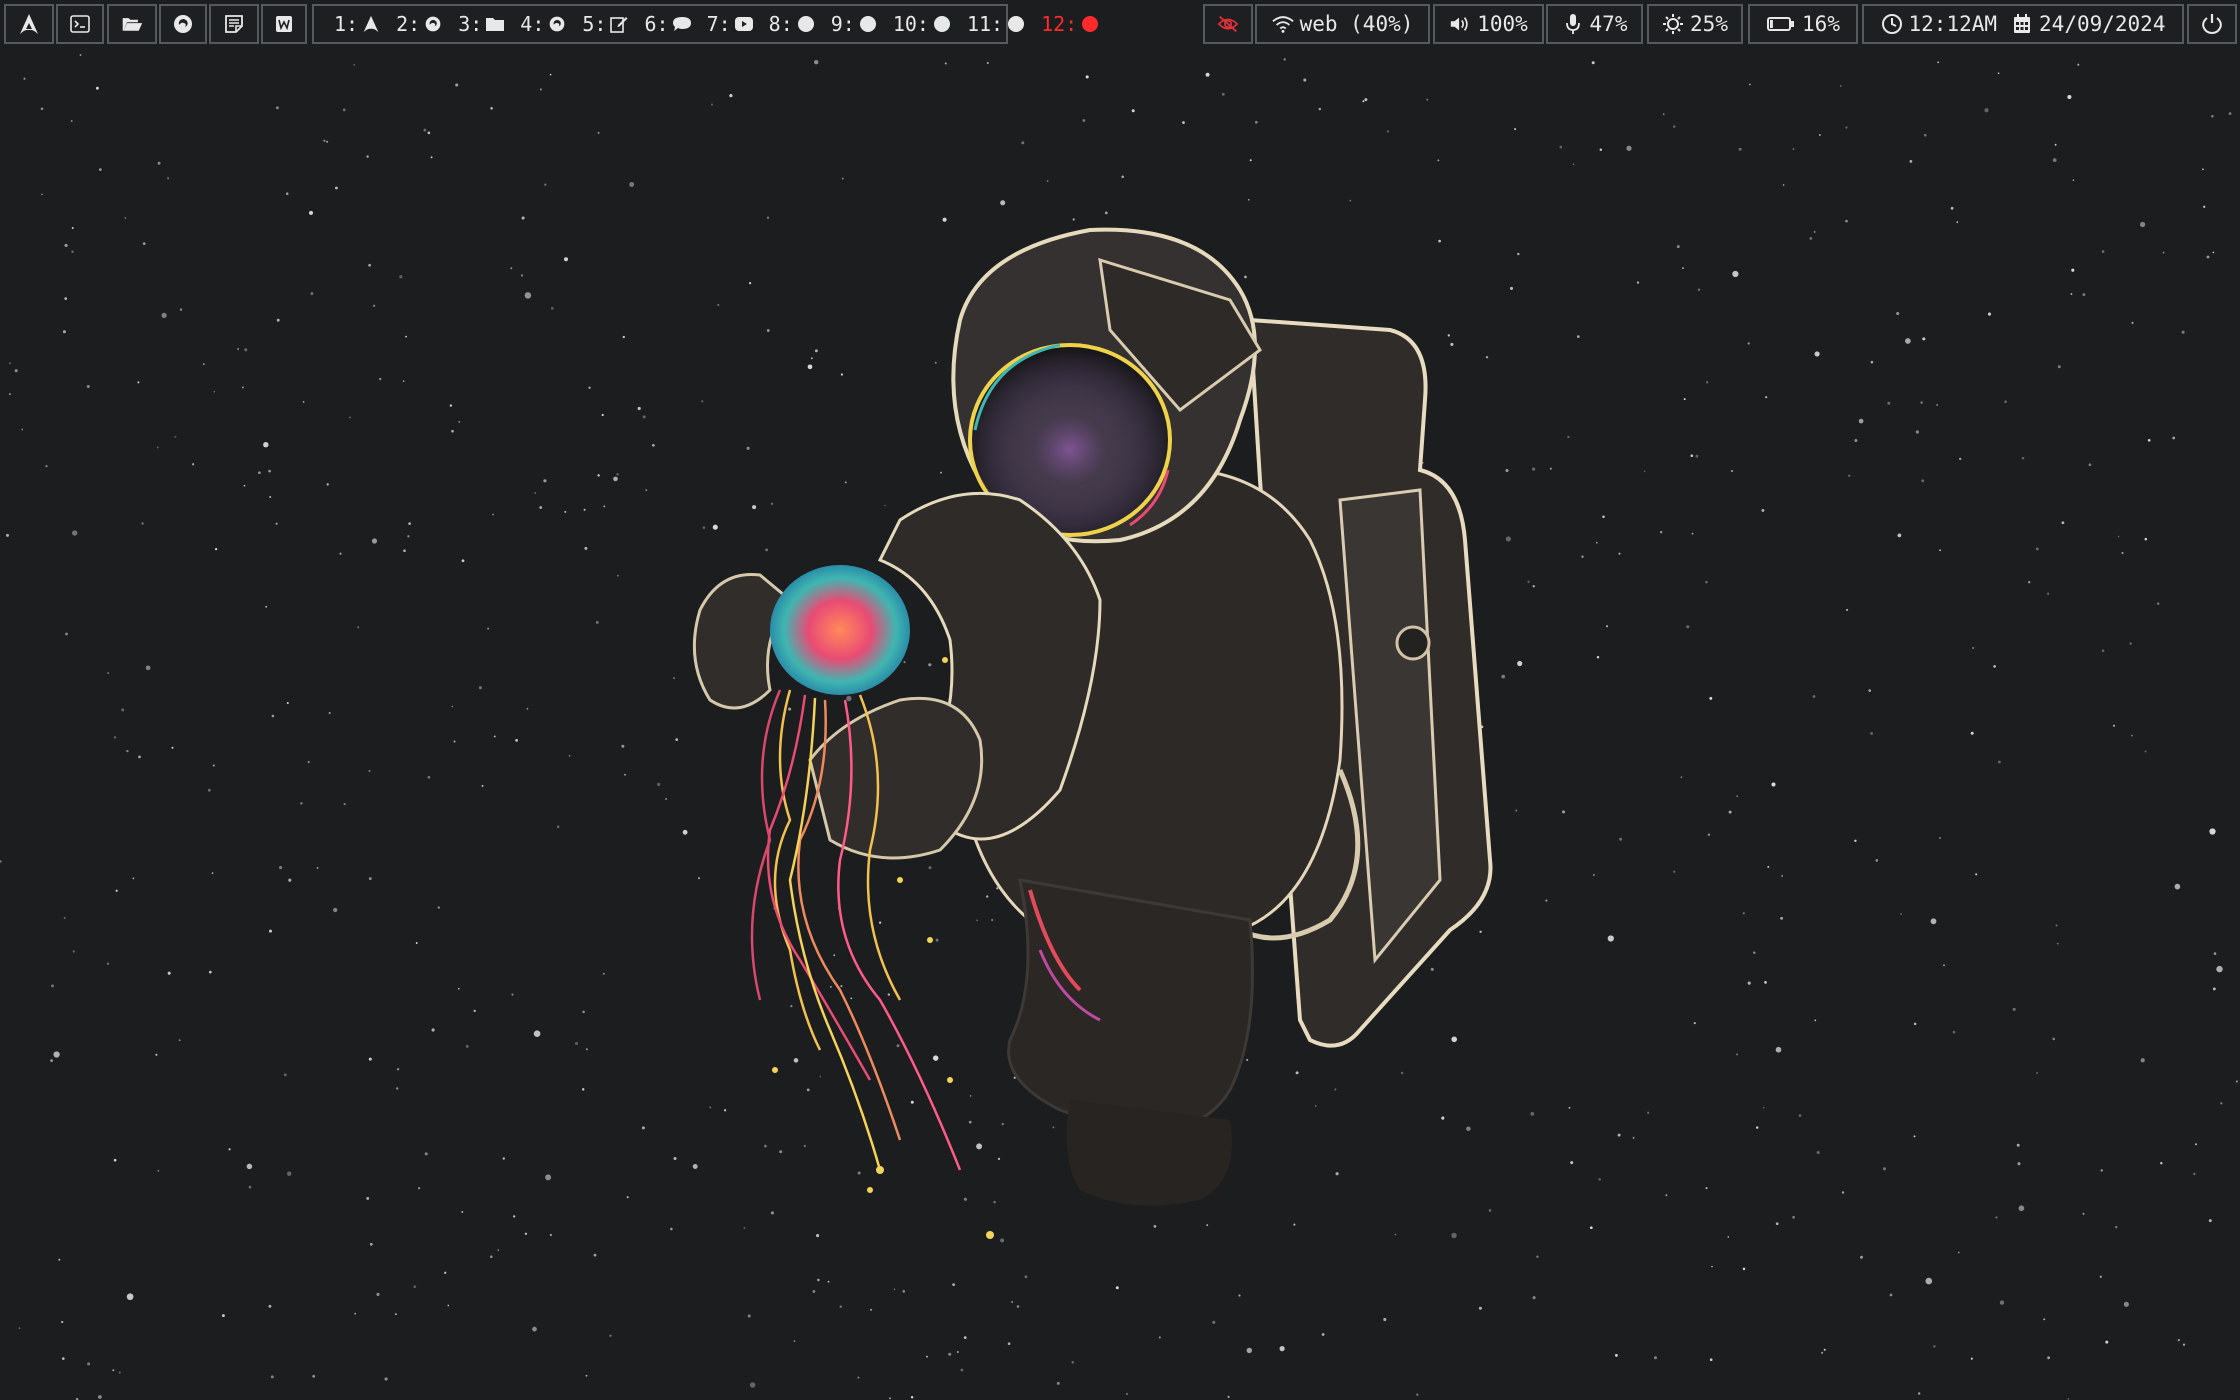 This screenshot has height=1400, width=2240. I want to click on workspace-2: 2:, so click(420, 24).